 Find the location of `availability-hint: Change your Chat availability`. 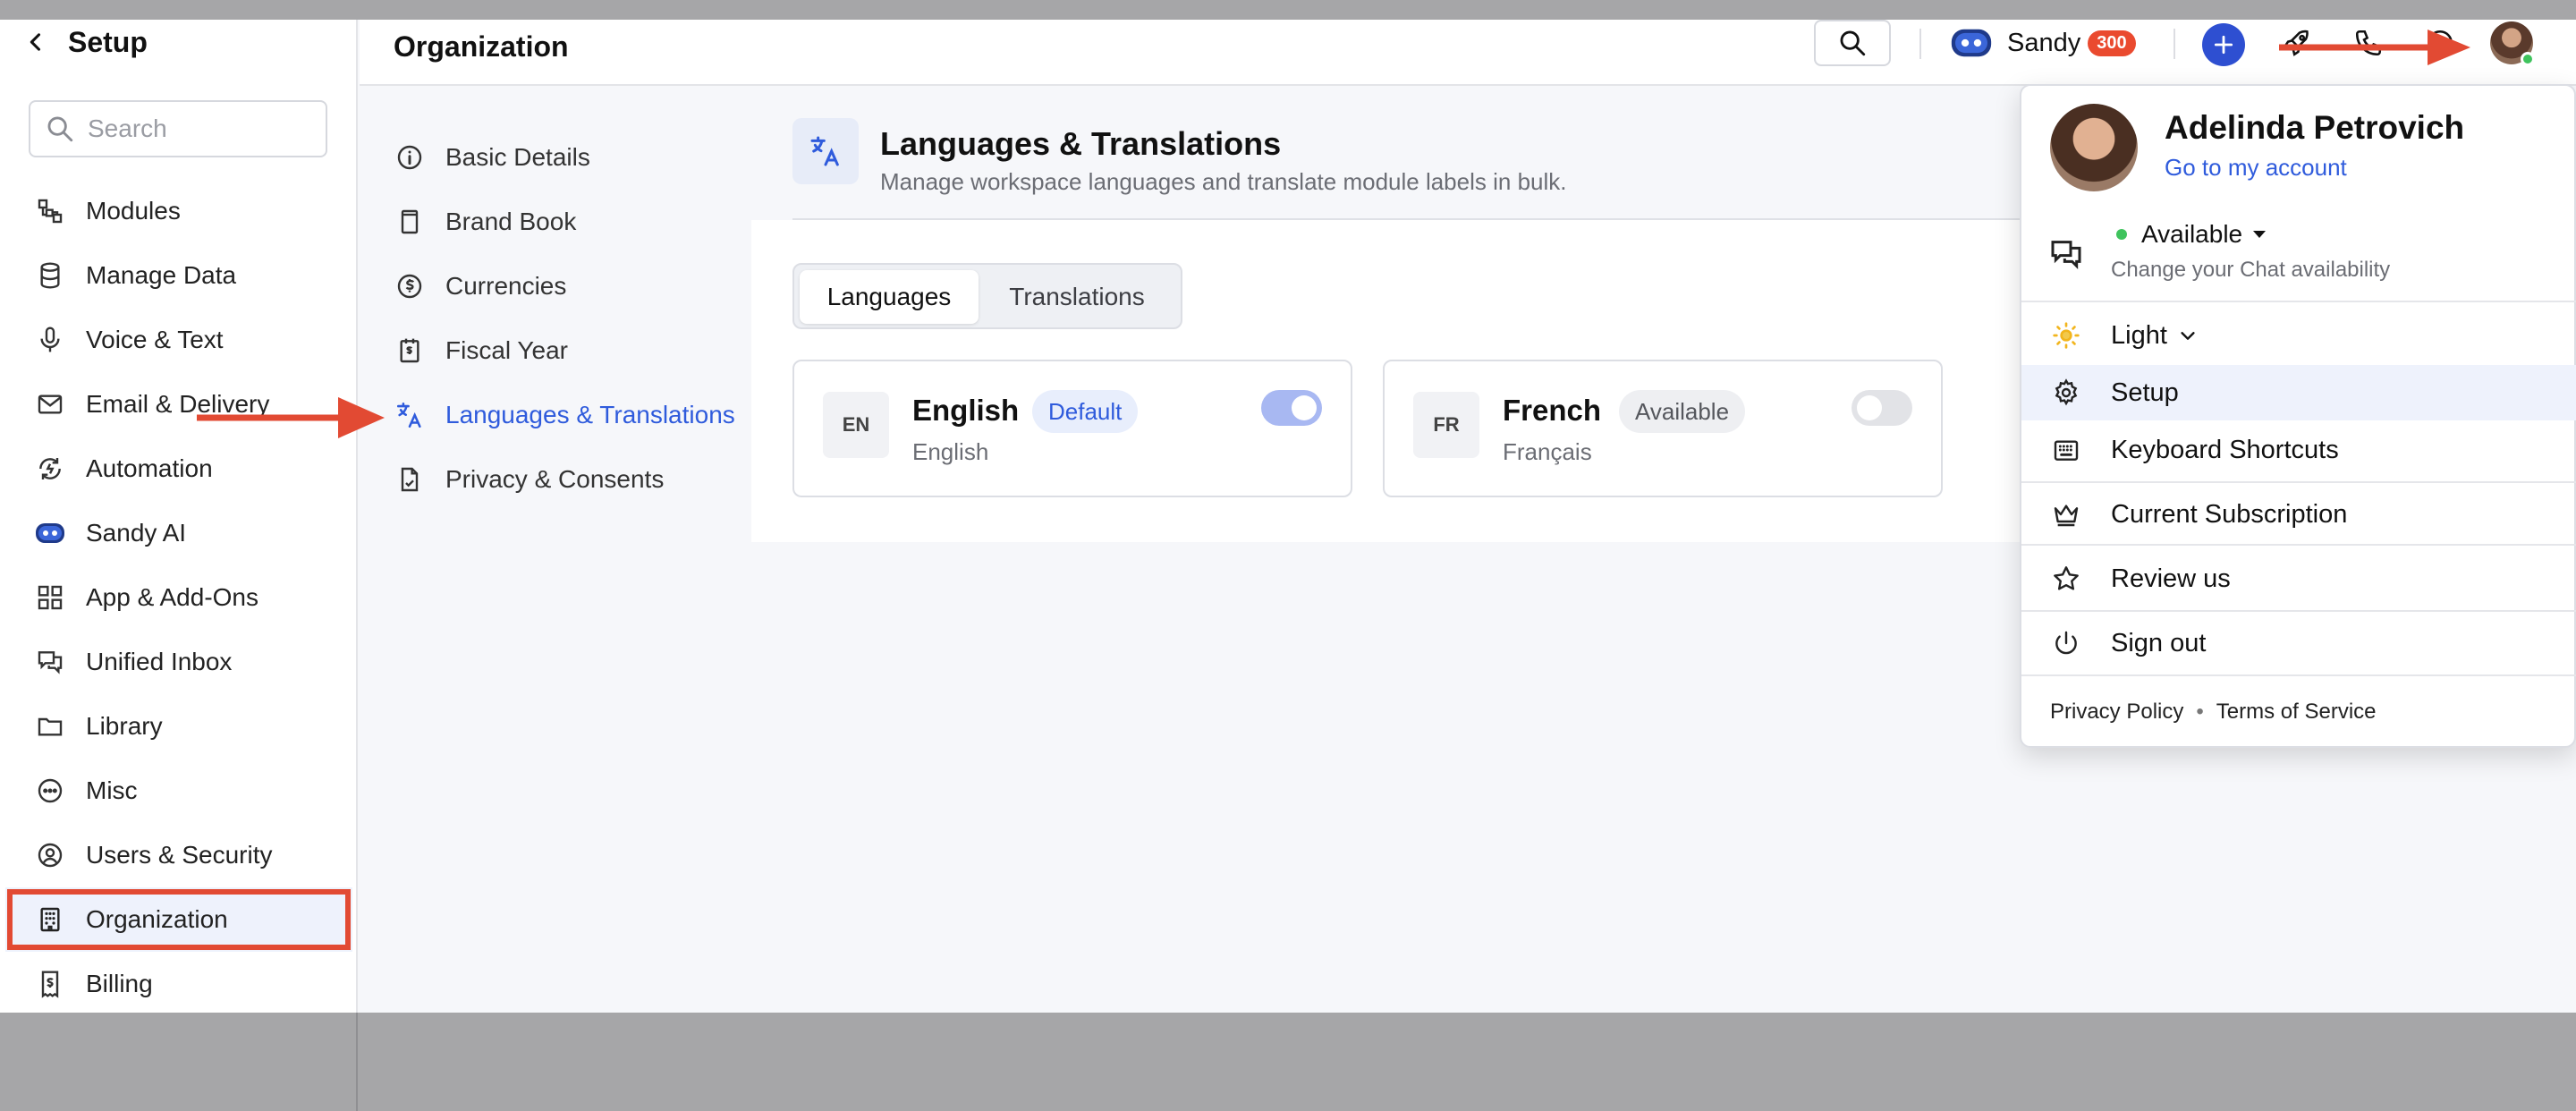

availability-hint: Change your Chat availability is located at coordinates (2251, 270).